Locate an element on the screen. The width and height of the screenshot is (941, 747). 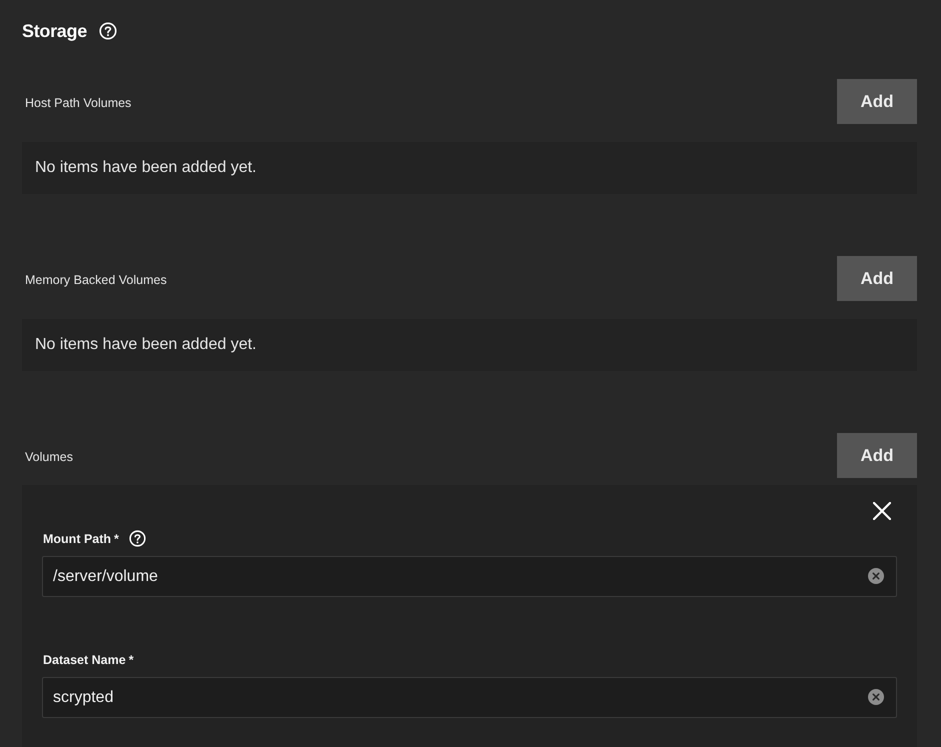
close-icon is located at coordinates (882, 511).